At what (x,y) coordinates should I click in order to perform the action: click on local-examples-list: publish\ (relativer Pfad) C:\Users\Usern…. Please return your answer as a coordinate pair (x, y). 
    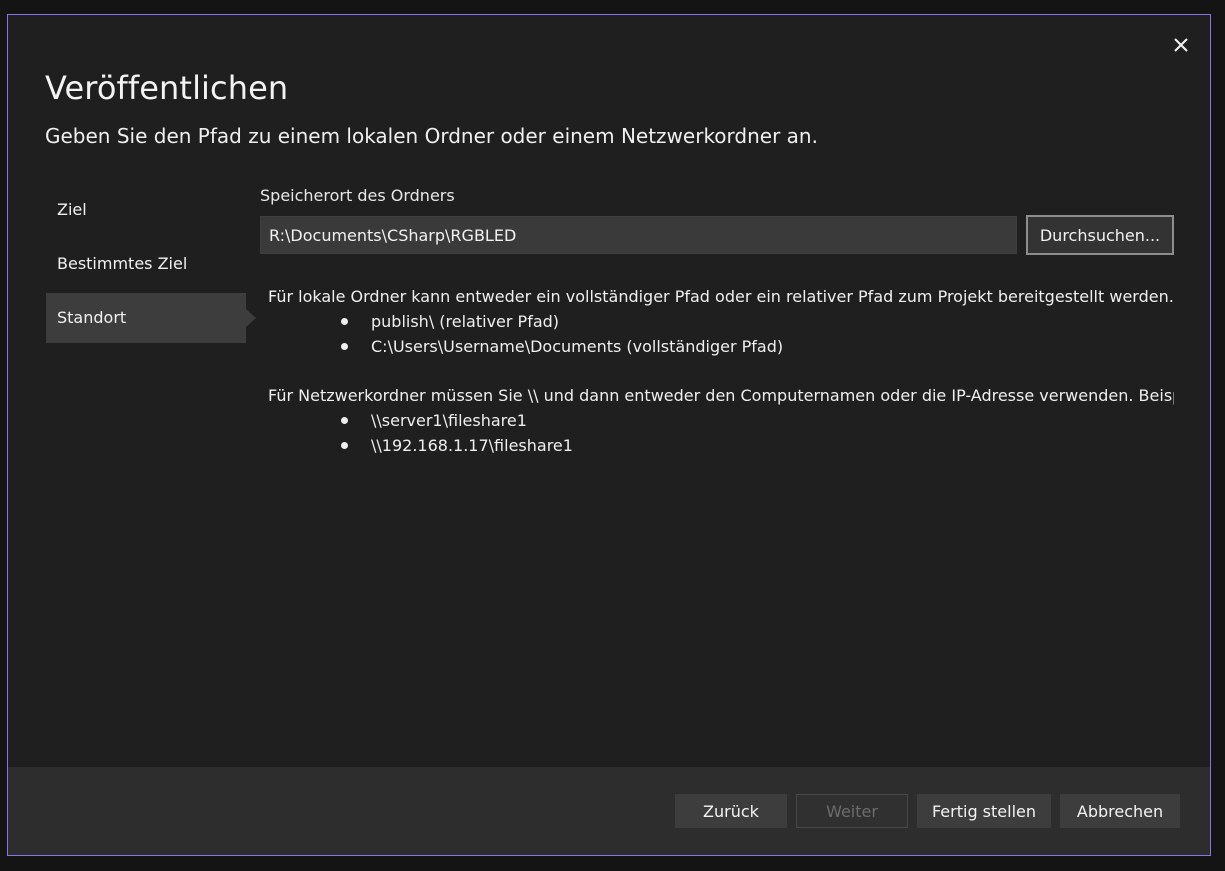
    Looking at the image, I should click on (721, 334).